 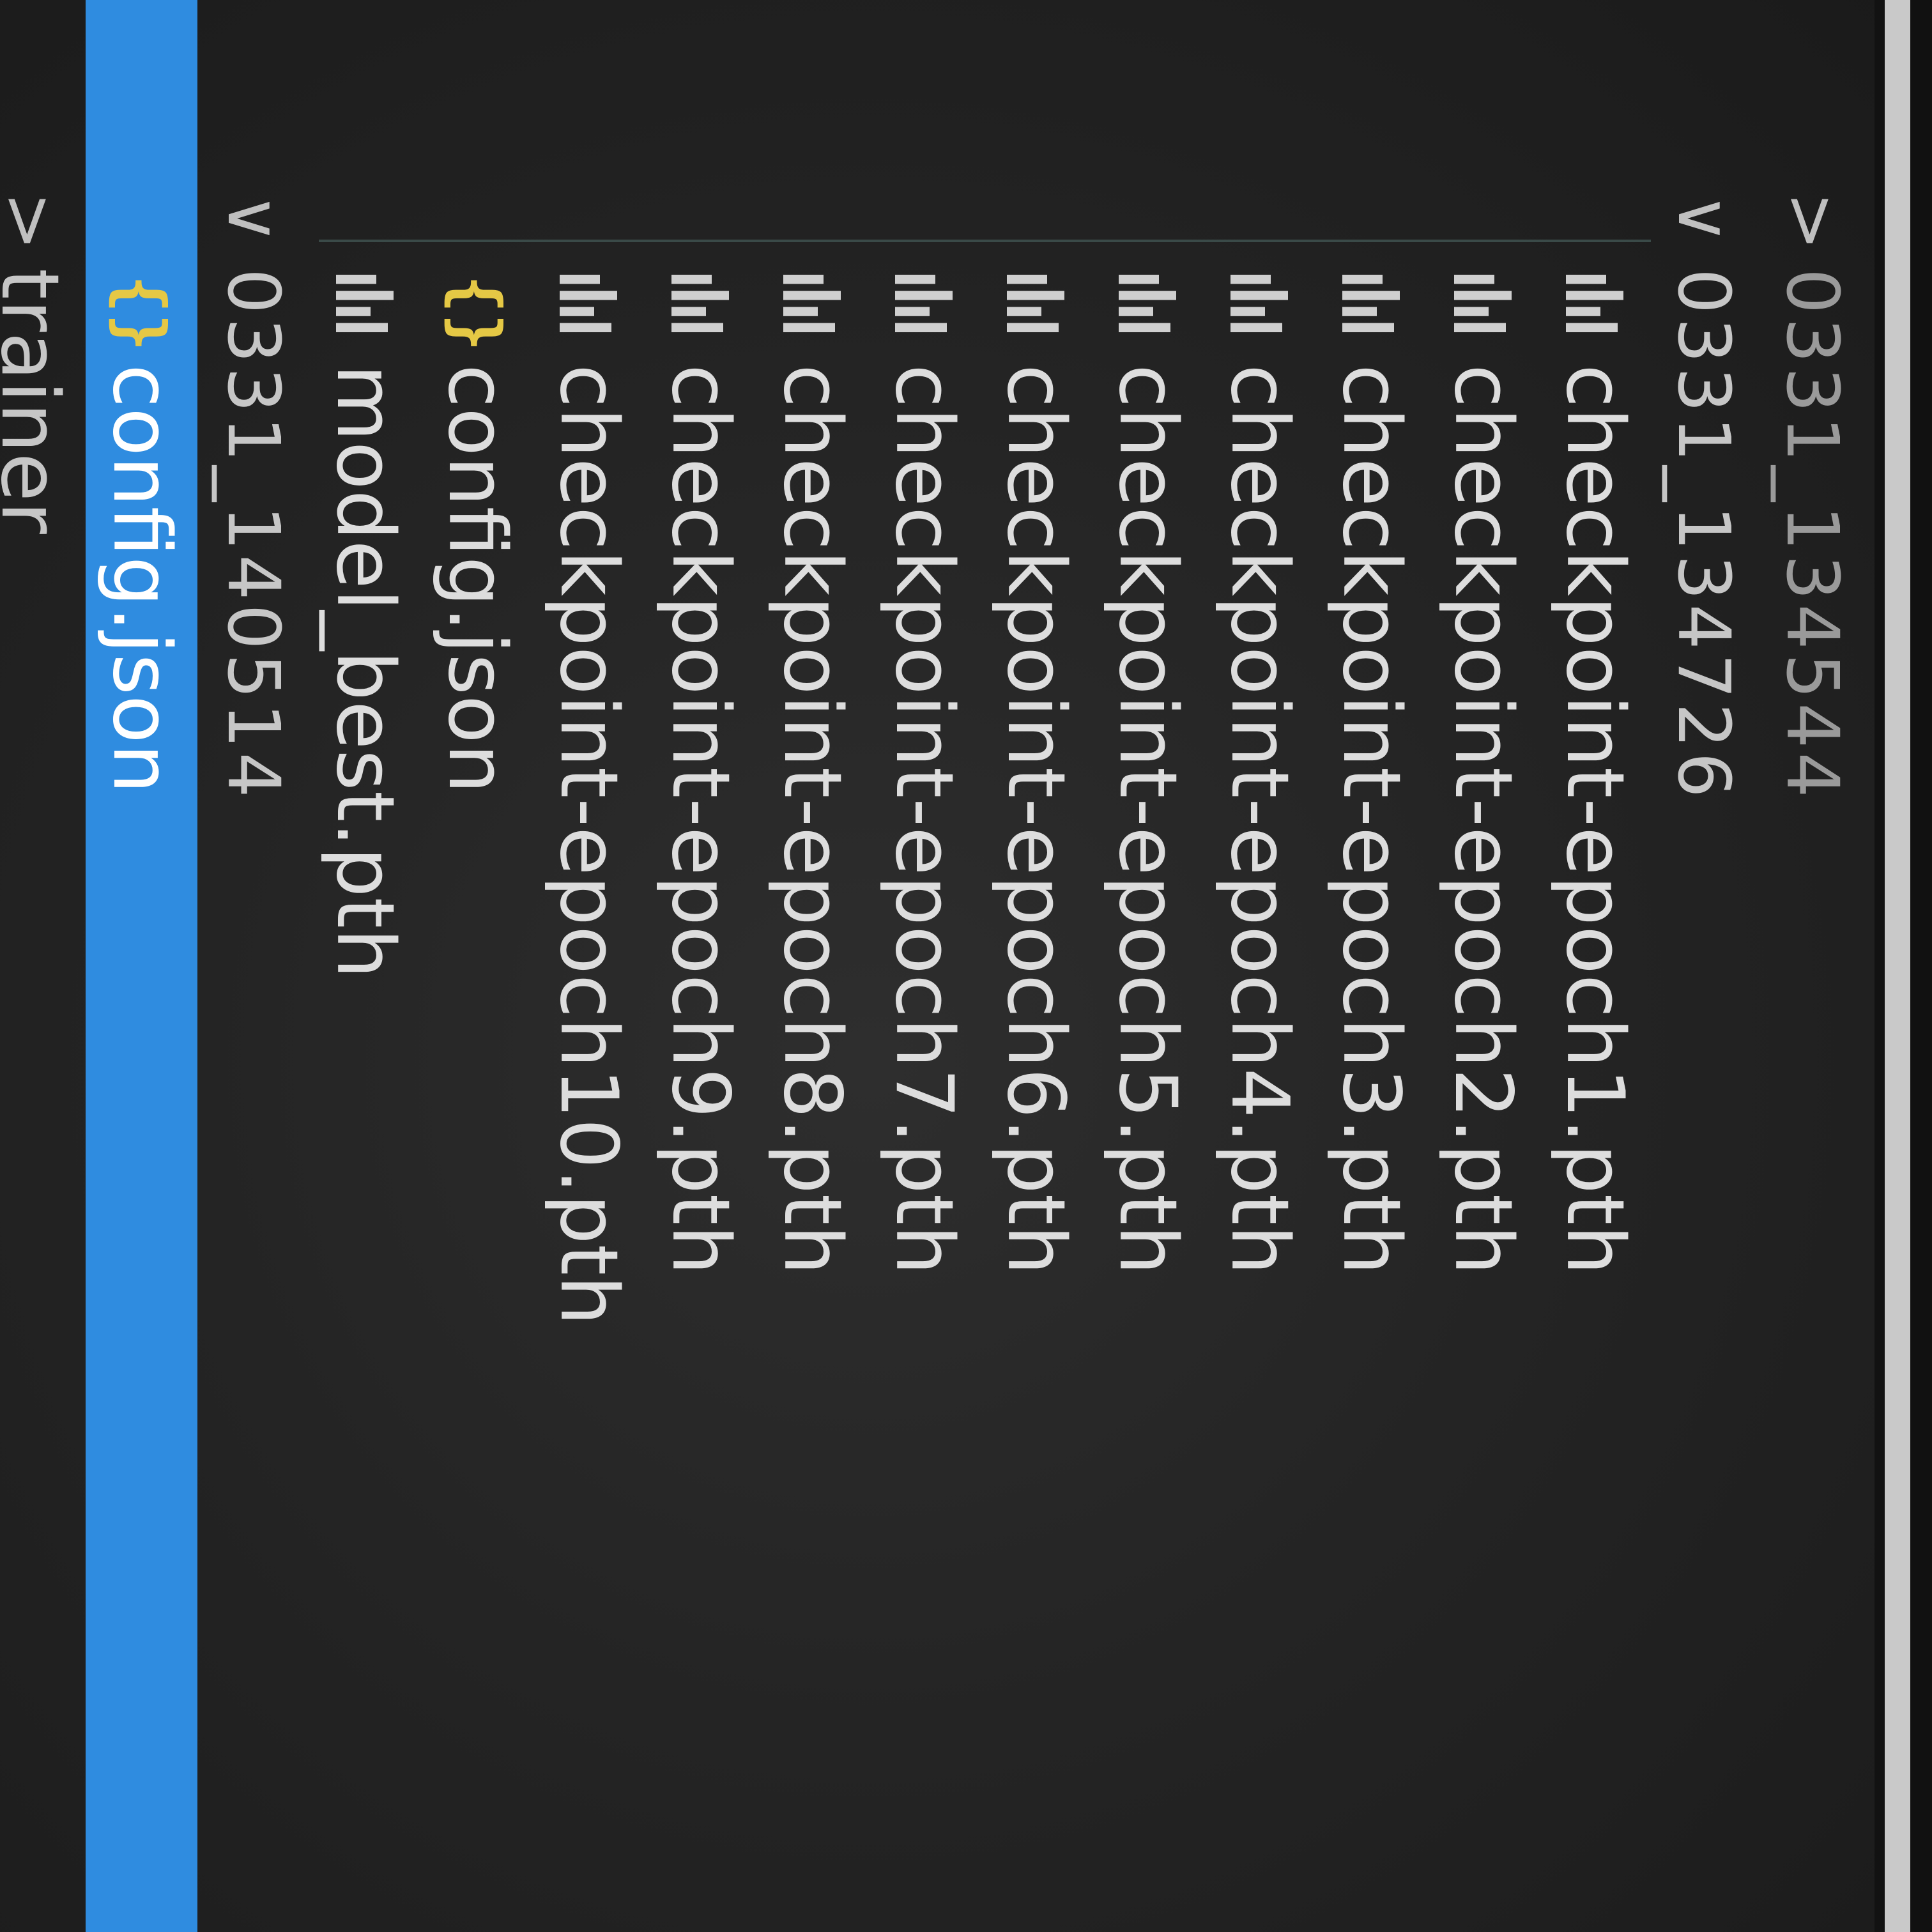 What do you see at coordinates (1036, 819) in the screenshot?
I see `file-label: checkpoint-epoch6.pth` at bounding box center [1036, 819].